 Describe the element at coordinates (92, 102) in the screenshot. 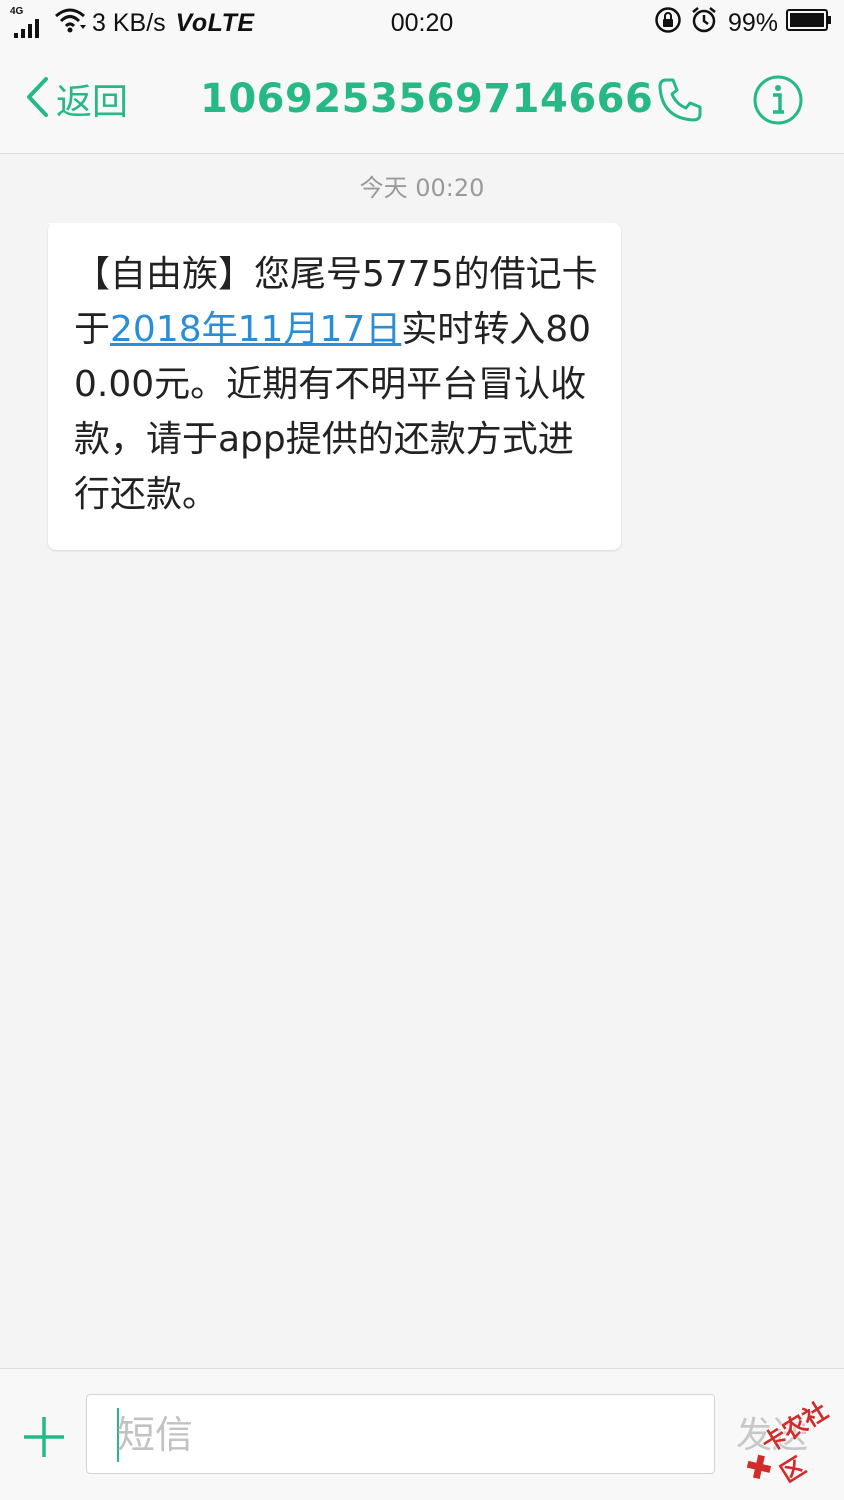

I see `back-label: 返回` at that location.